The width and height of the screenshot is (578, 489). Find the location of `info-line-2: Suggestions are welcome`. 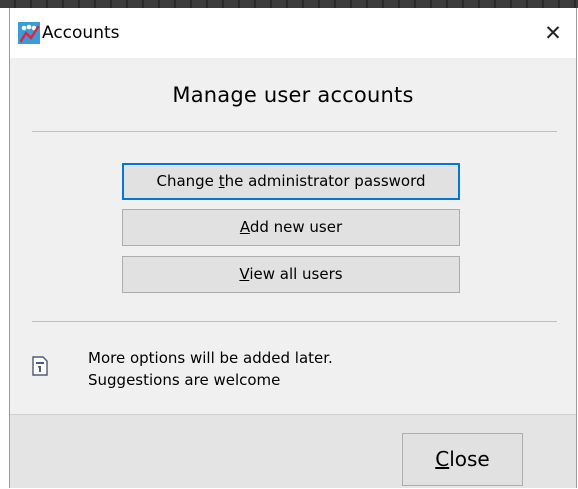

info-line-2: Suggestions are welcome is located at coordinates (184, 380).